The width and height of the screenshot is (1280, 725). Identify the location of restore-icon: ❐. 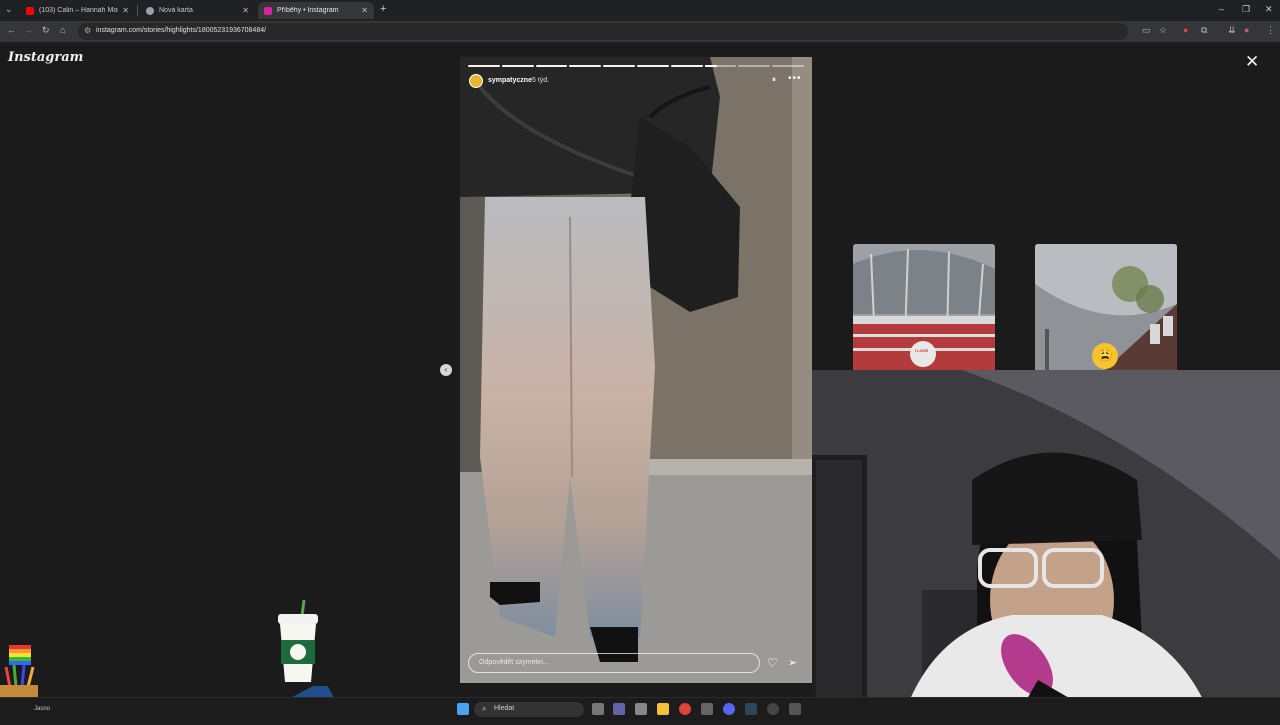
(1246, 9).